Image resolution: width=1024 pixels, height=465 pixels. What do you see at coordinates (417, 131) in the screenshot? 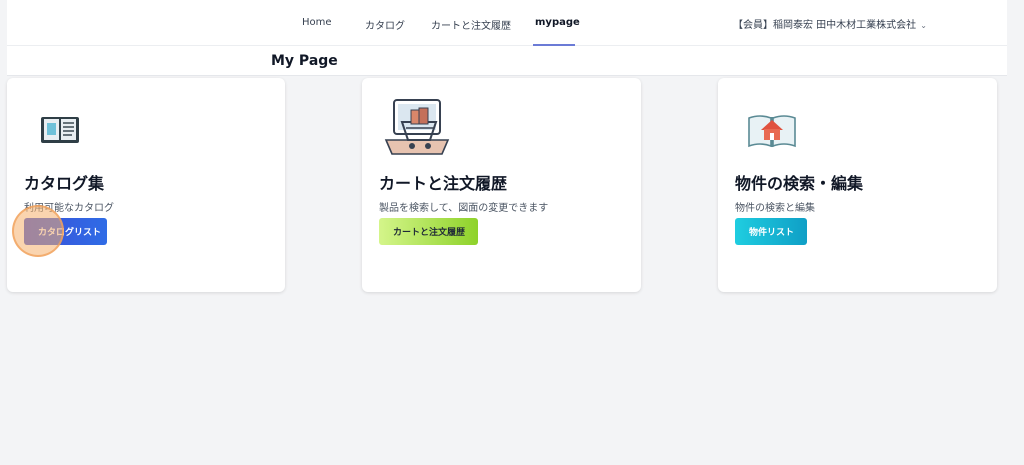
I see `laptop-cart-icon` at bounding box center [417, 131].